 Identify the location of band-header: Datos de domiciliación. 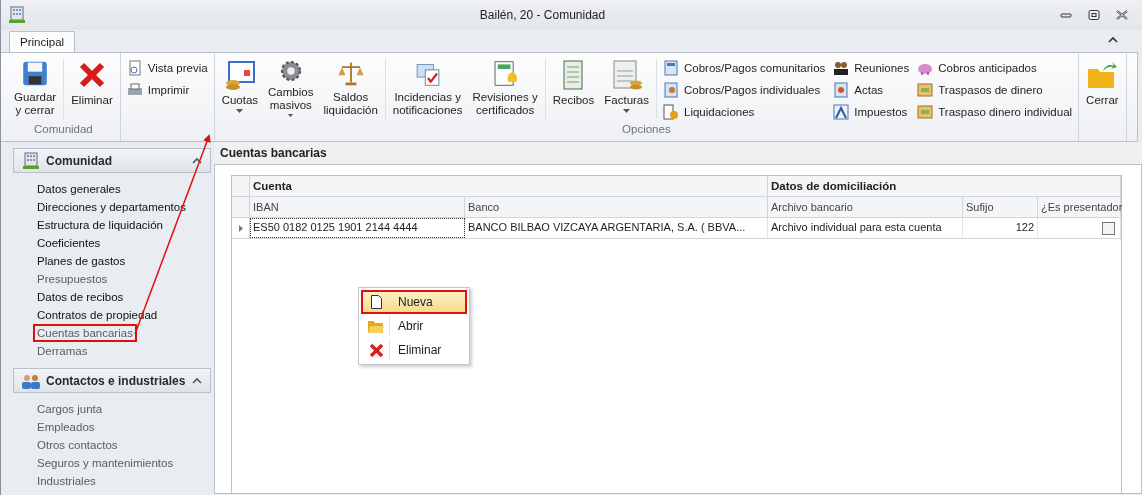
(944, 186).